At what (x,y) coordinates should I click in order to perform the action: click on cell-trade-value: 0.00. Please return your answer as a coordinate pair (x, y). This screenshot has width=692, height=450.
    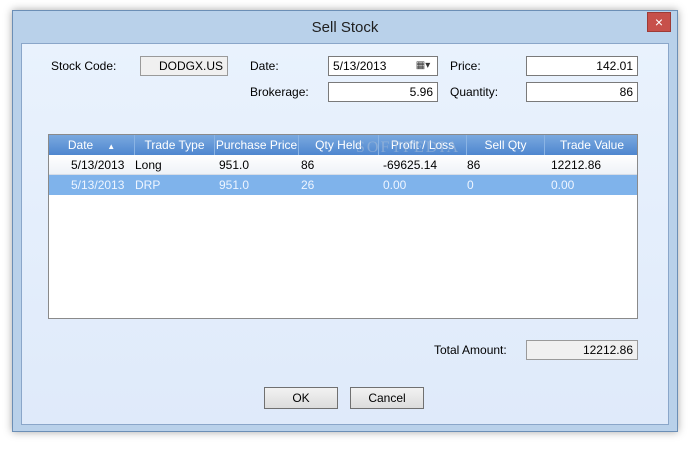
    Looking at the image, I should click on (563, 185).